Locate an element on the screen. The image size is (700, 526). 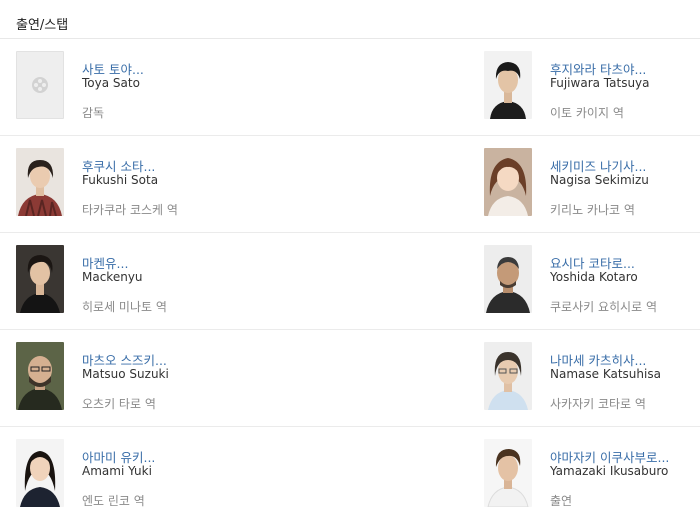
cast-role: 엔도 린코 역 is located at coordinates (113, 501).